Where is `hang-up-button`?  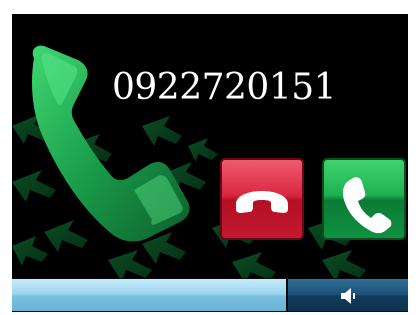 hang-up-button is located at coordinates (262, 199).